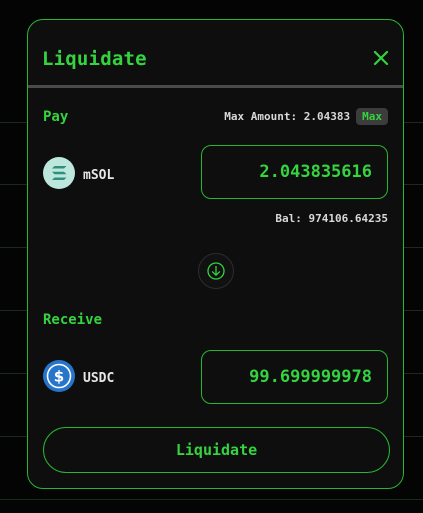 Image resolution: width=423 pixels, height=513 pixels. Describe the element at coordinates (294, 172) in the screenshot. I see `pay-amount-field: 2.043835616` at that location.